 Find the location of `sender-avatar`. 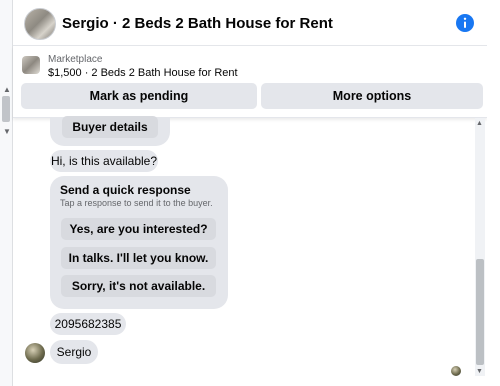

sender-avatar is located at coordinates (35, 353).